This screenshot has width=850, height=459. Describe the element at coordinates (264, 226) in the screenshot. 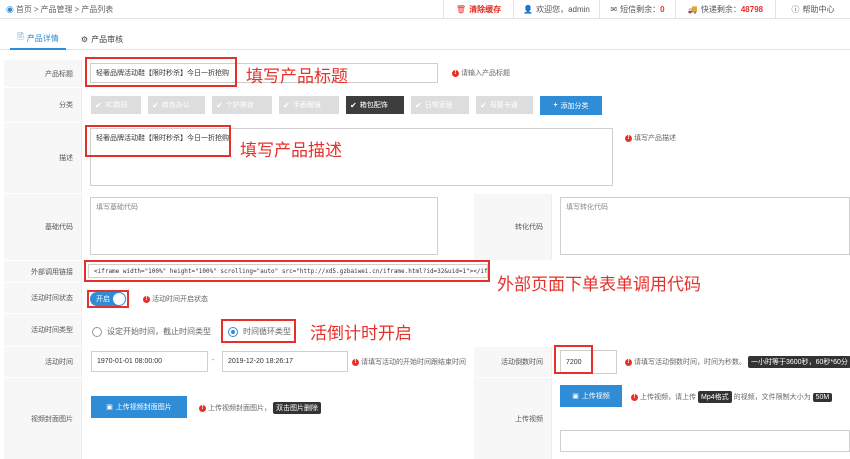

I see `base-code-textarea: 填写基础代码` at that location.